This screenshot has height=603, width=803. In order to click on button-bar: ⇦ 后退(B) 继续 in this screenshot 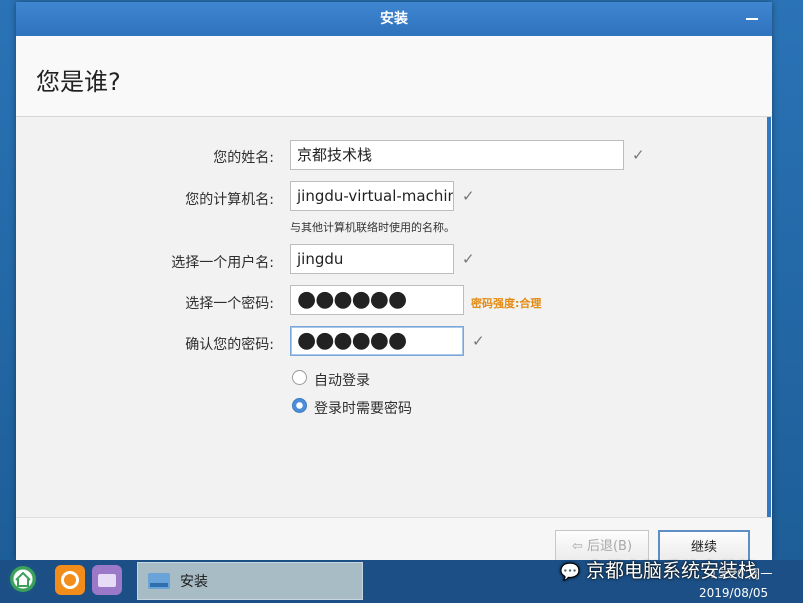, I will do `click(394, 540)`.